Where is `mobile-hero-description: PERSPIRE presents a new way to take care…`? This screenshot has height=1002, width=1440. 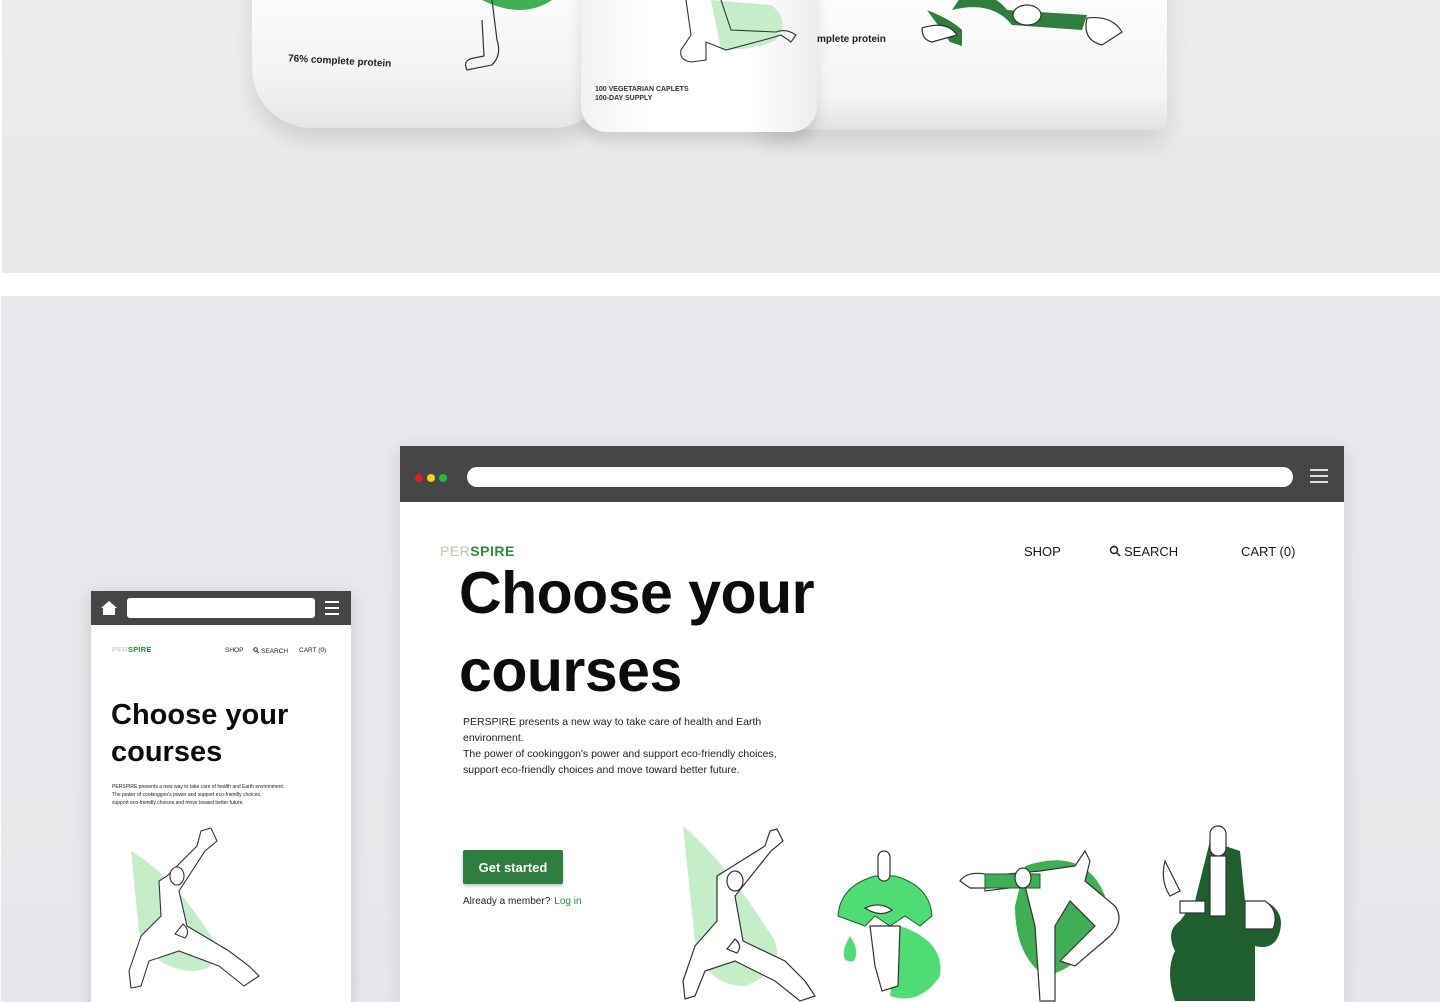
mobile-hero-description: PERSPIRE presents a new way to take care… is located at coordinates (212, 795).